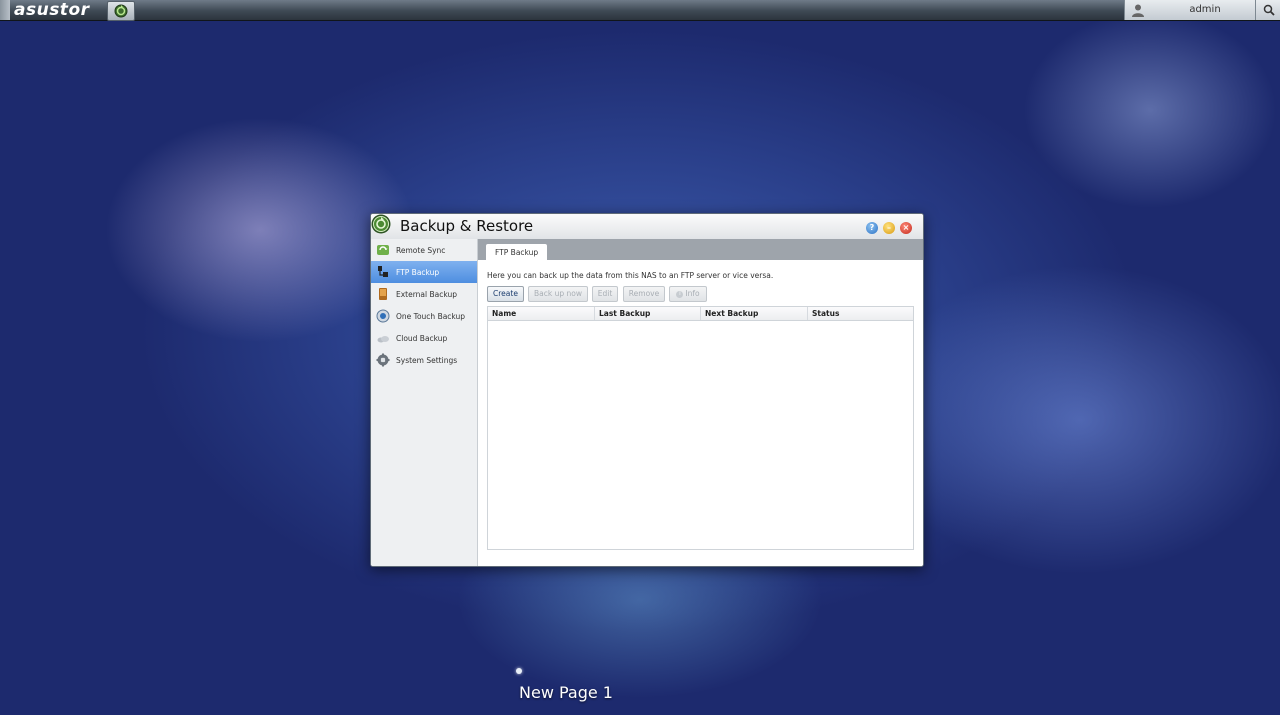 The height and width of the screenshot is (715, 1280). I want to click on window-titlebar: Backup & Restore ? – ×, so click(647, 227).